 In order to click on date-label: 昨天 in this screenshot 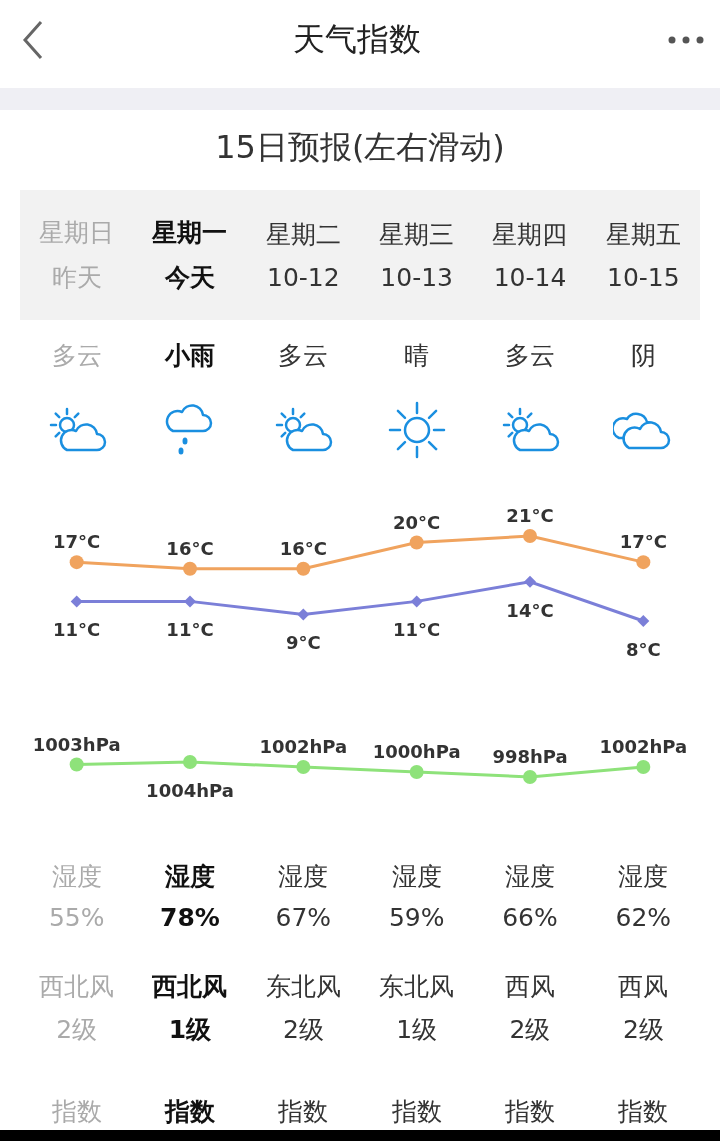, I will do `click(76, 278)`.